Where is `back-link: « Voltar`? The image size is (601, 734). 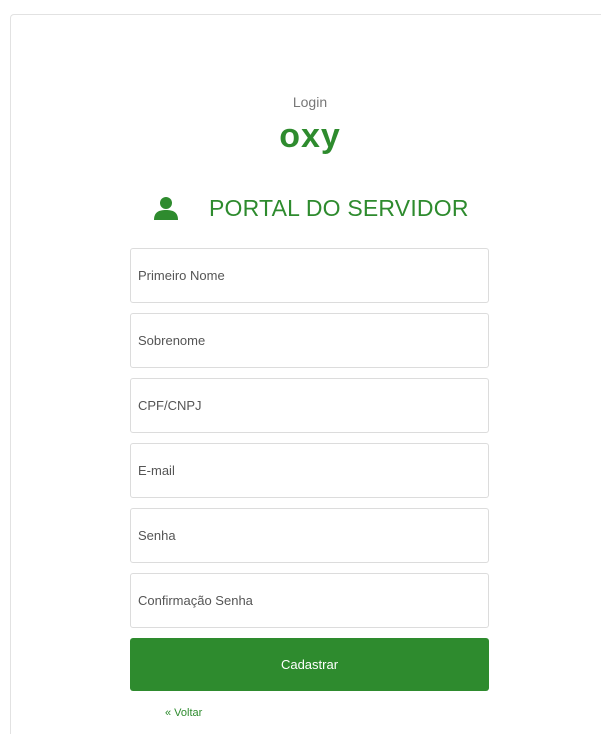
back-link: « Voltar is located at coordinates (183, 713).